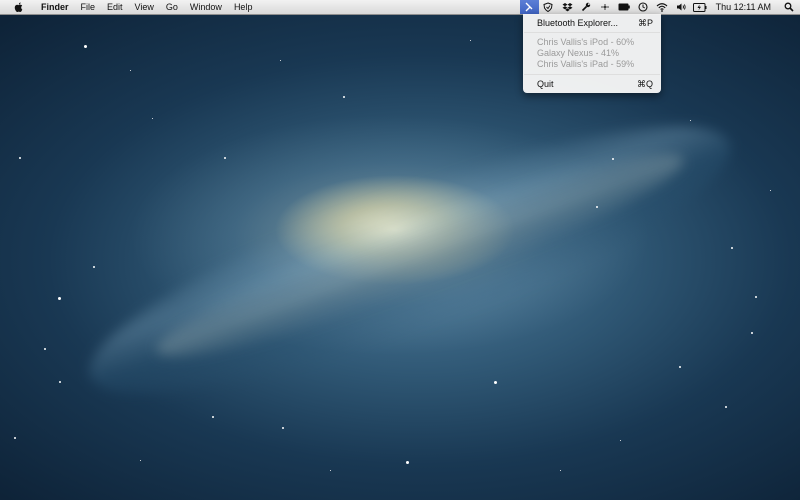 The width and height of the screenshot is (800, 500). What do you see at coordinates (529, 7) in the screenshot?
I see `bluetooth-explorer-icon` at bounding box center [529, 7].